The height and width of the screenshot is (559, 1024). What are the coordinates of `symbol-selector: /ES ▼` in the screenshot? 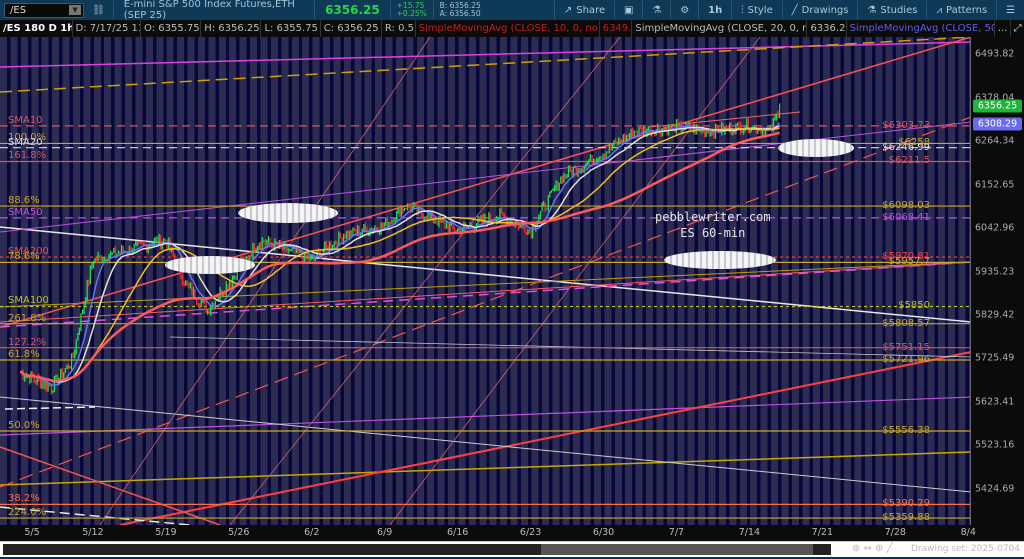 It's located at (44, 10).